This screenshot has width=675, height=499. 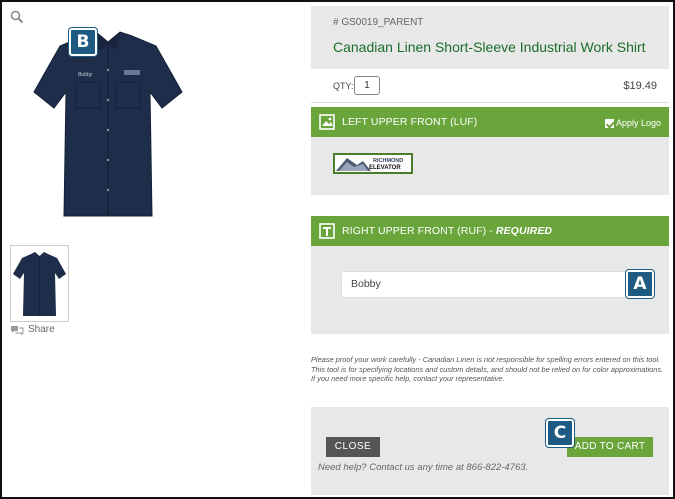 What do you see at coordinates (353, 447) in the screenshot?
I see `close-button: CLOSE` at bounding box center [353, 447].